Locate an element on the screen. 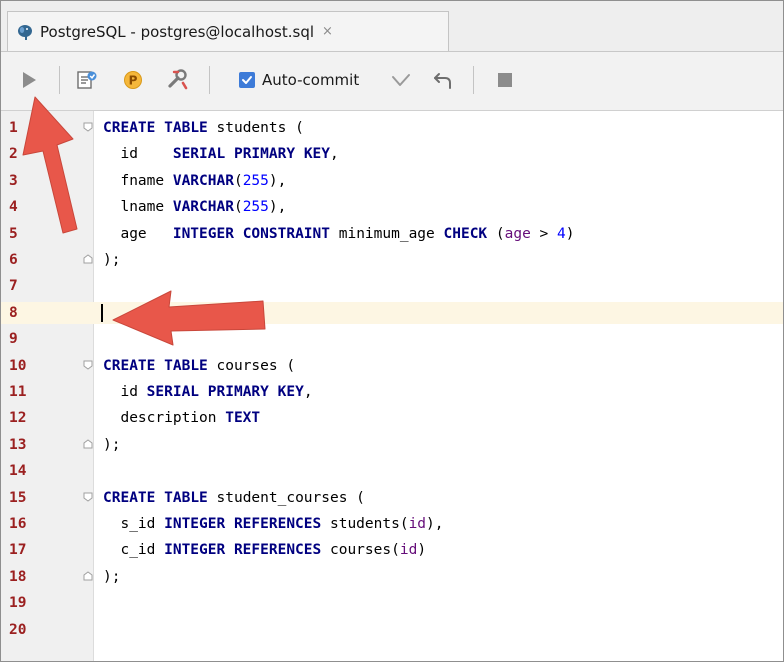  code-line: 18); is located at coordinates (392, 577).